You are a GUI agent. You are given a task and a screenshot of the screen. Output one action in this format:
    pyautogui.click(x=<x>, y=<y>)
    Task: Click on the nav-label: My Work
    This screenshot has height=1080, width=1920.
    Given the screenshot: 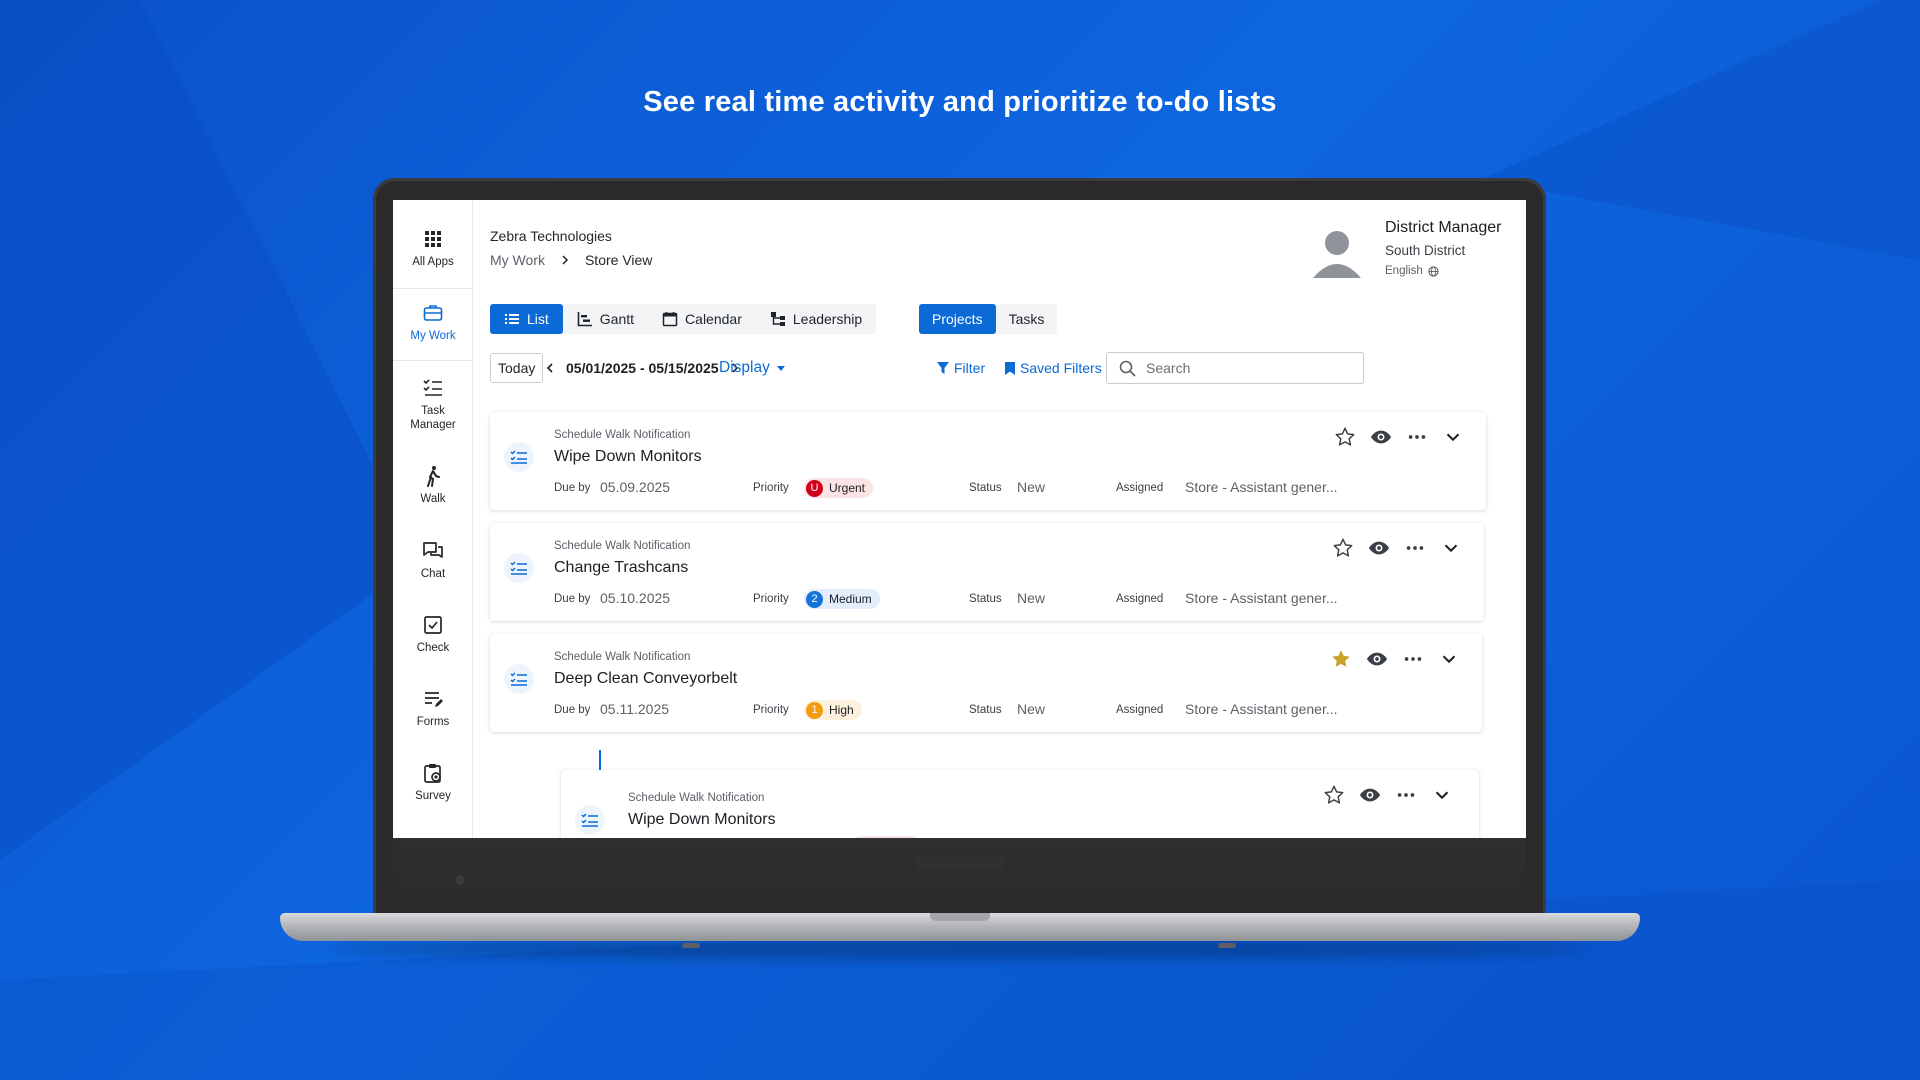 What is the action you would take?
    pyautogui.click(x=433, y=336)
    